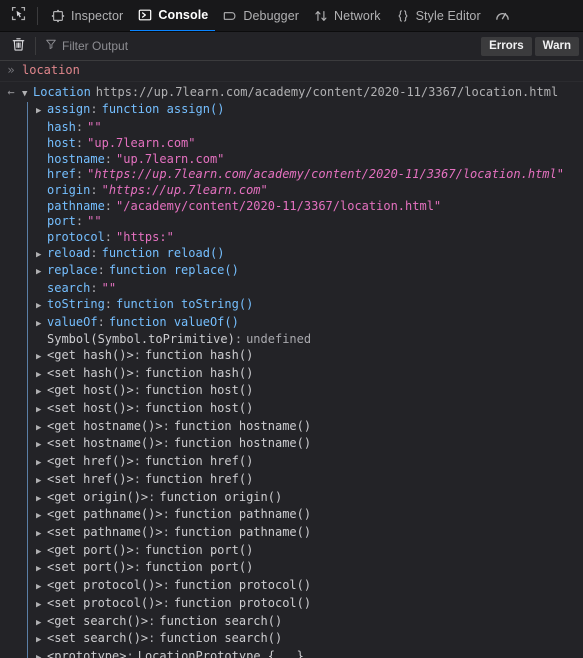 This screenshot has width=583, height=658. I want to click on object-property-row: ▶ <set pathname()>: function pathname(), so click(305, 534).